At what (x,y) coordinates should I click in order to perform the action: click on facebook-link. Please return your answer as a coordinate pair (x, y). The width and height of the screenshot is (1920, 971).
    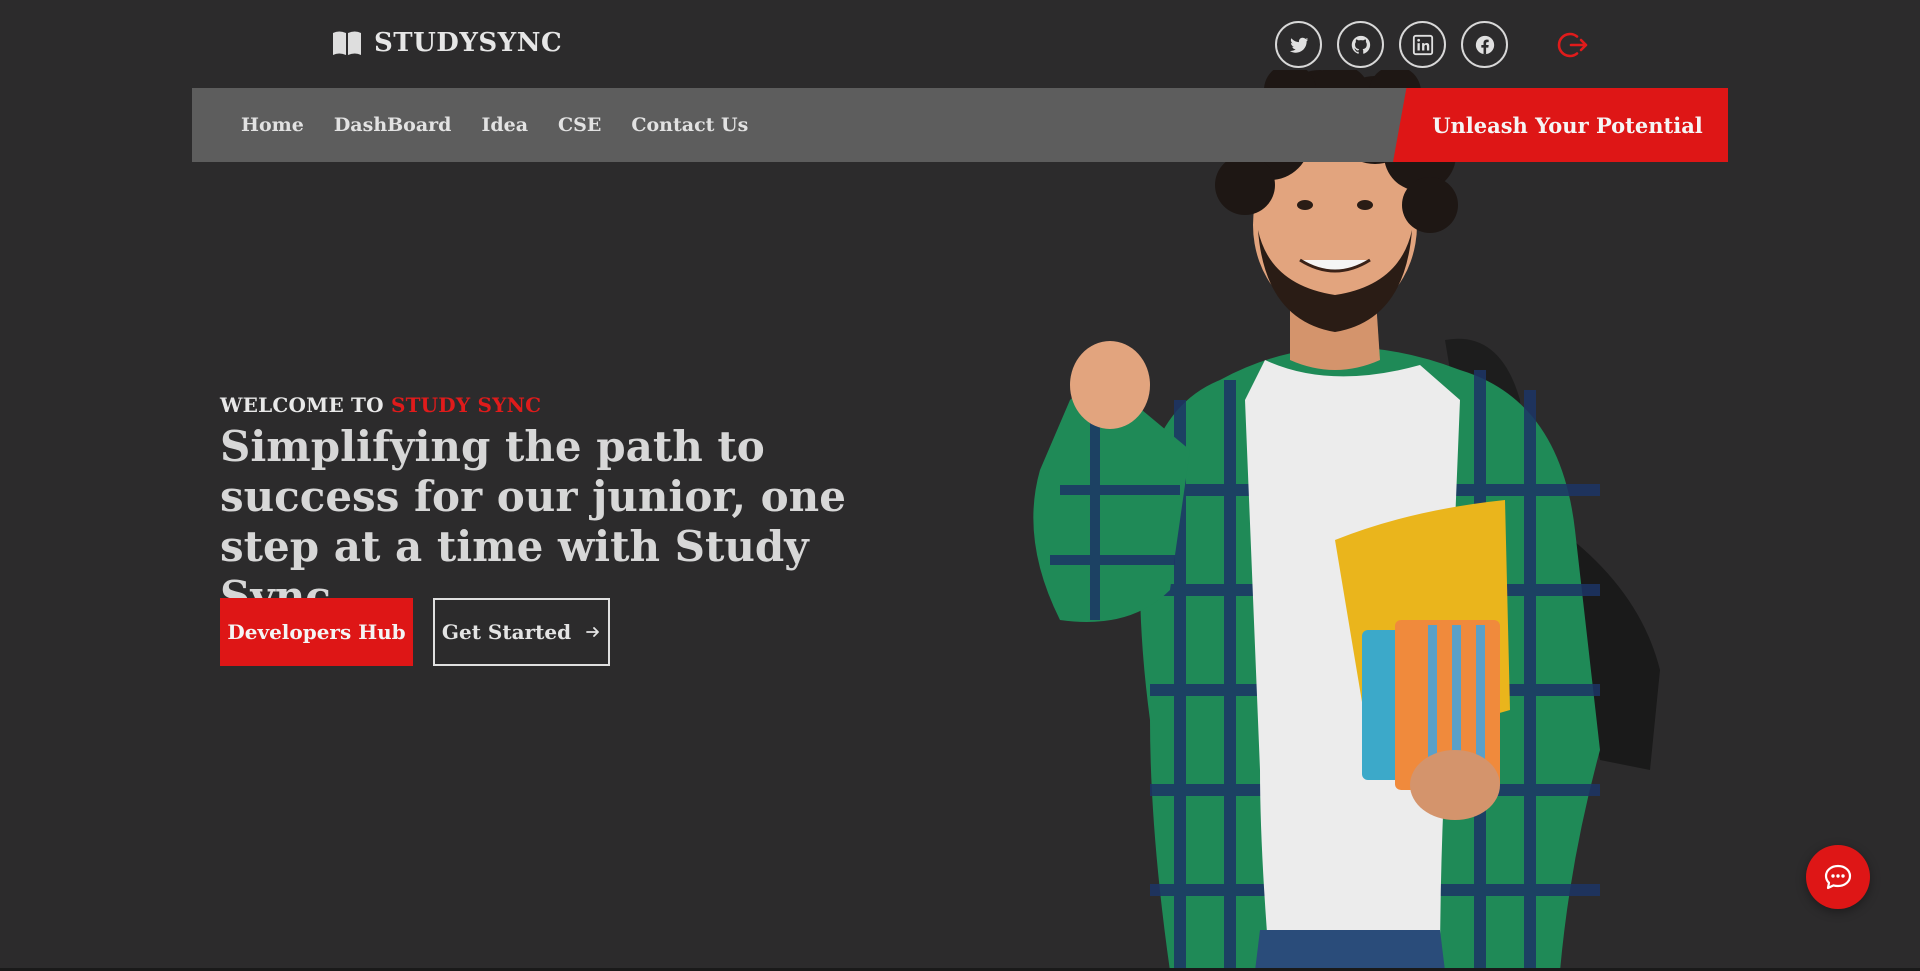
    Looking at the image, I should click on (1484, 44).